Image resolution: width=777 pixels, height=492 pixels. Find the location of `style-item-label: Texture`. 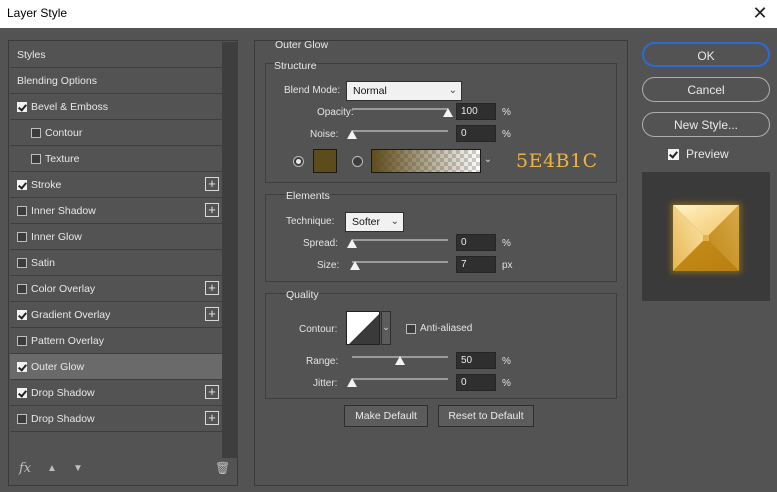

style-item-label: Texture is located at coordinates (62, 159).